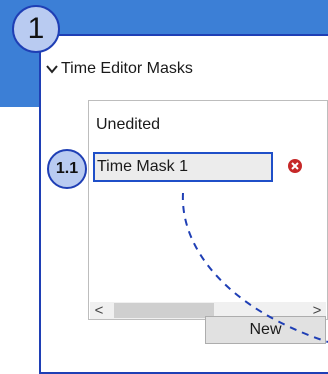 The image size is (328, 374). What do you see at coordinates (99, 310) in the screenshot?
I see `scroll-left-icon: <` at bounding box center [99, 310].